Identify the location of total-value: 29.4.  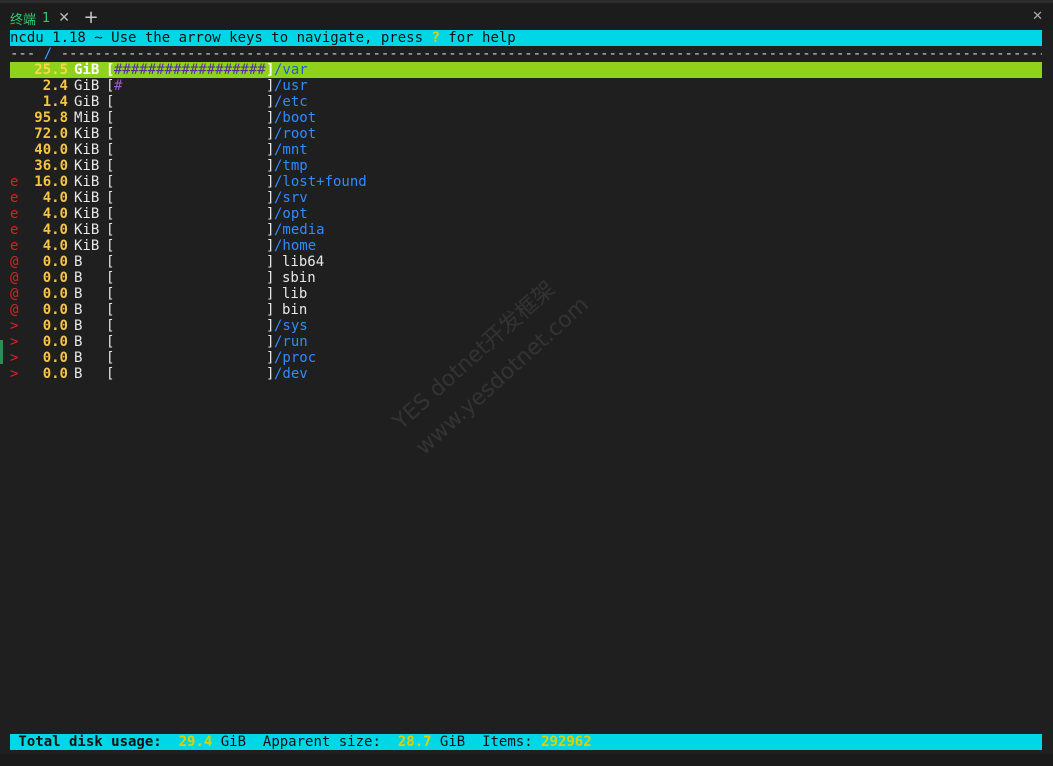
(195, 742).